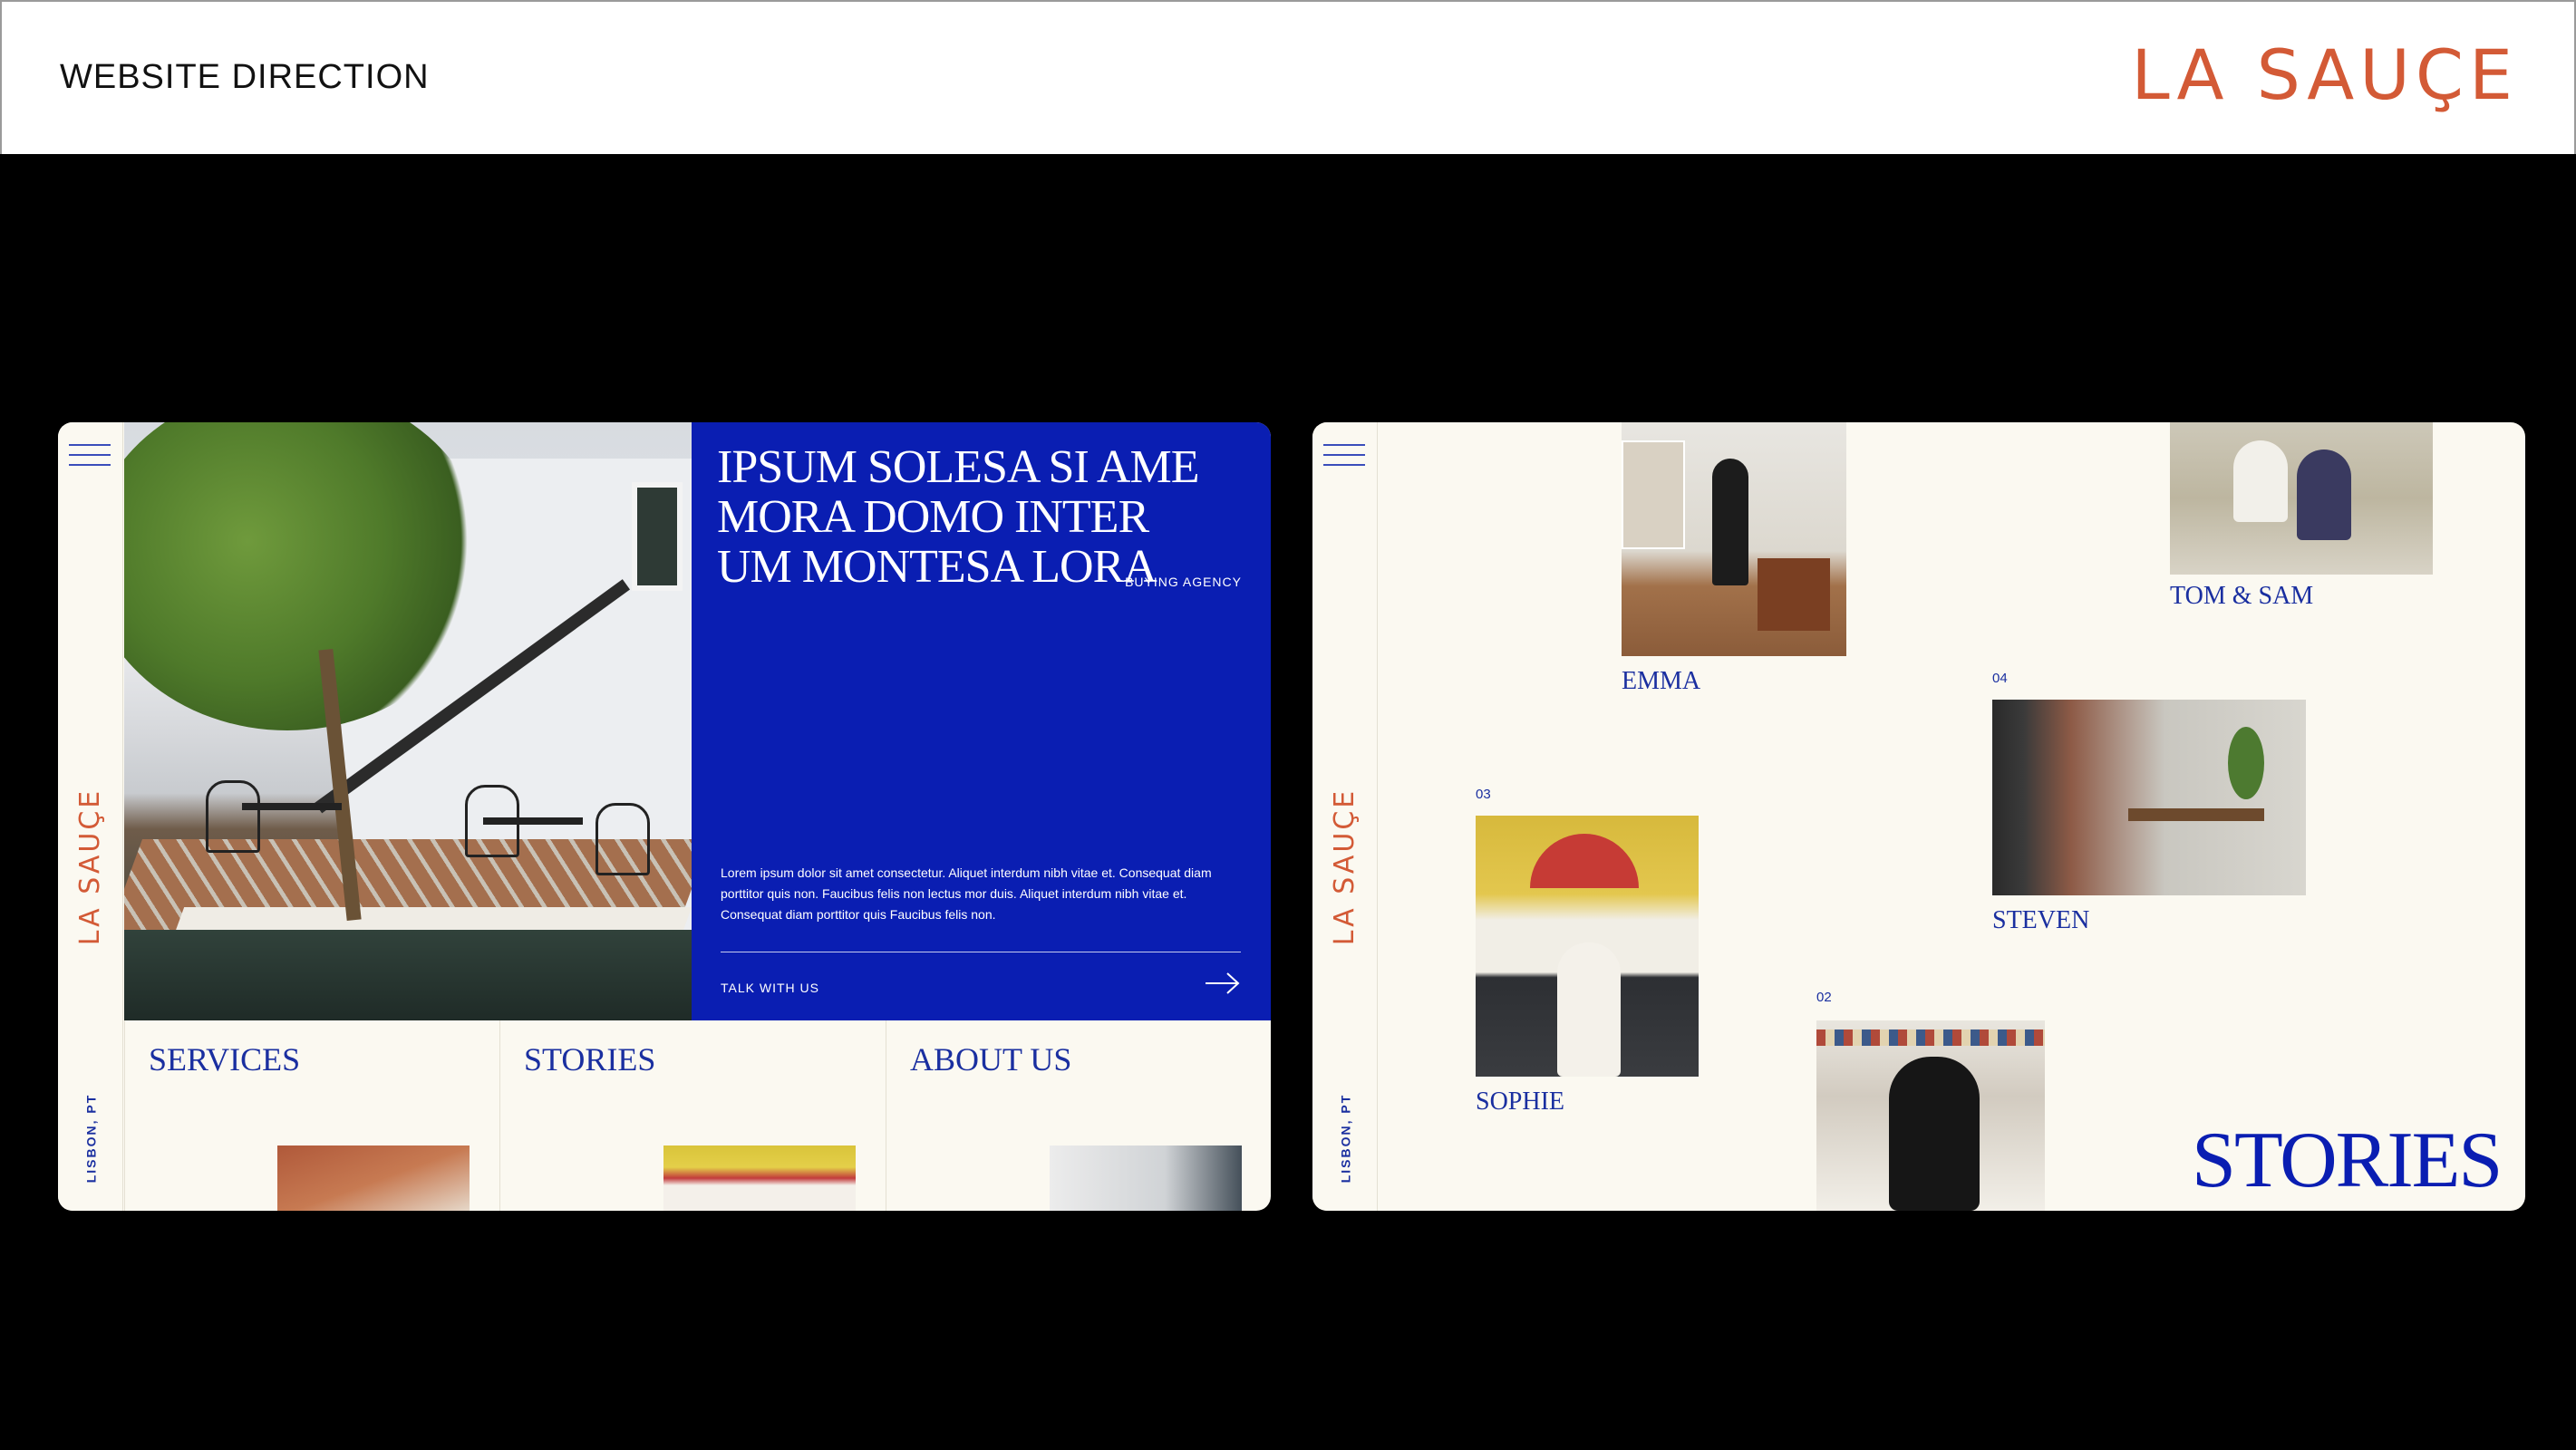 Image resolution: width=2576 pixels, height=1450 pixels. What do you see at coordinates (2324, 74) in the screenshot?
I see `brand-logo: LA SAUÇE` at bounding box center [2324, 74].